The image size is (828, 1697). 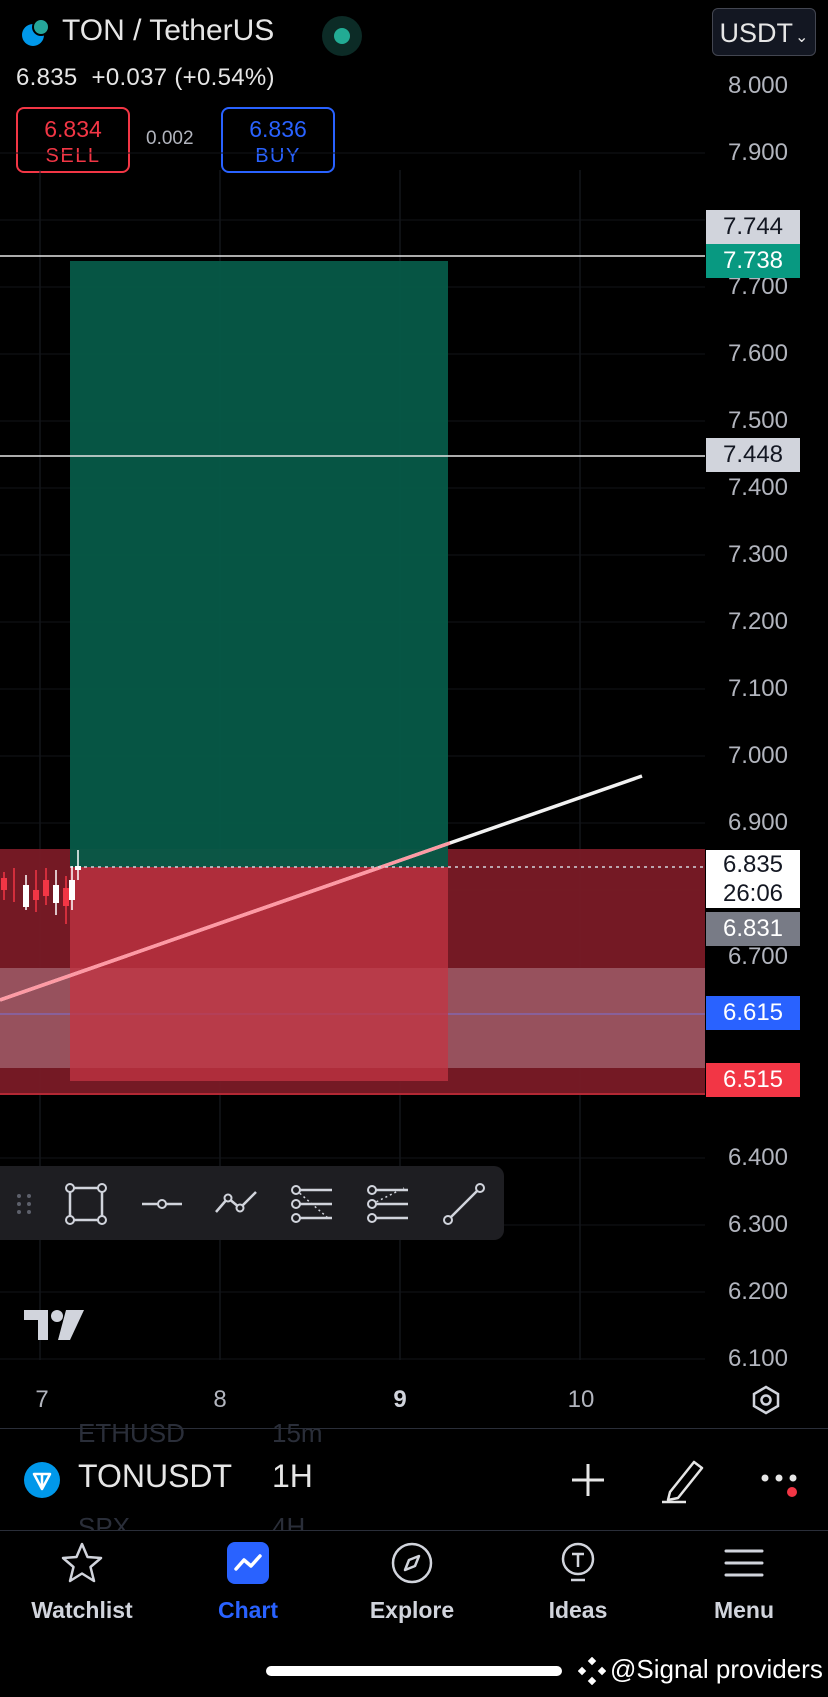 I want to click on price-axis-label: 6.200, so click(x=757, y=1291).